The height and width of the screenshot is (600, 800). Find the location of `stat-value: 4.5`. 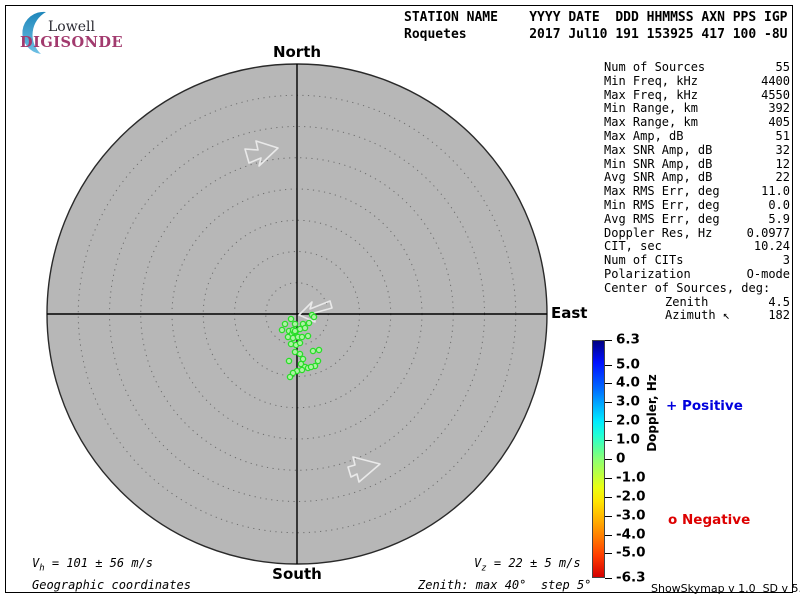

stat-value: 4.5 is located at coordinates (779, 301).